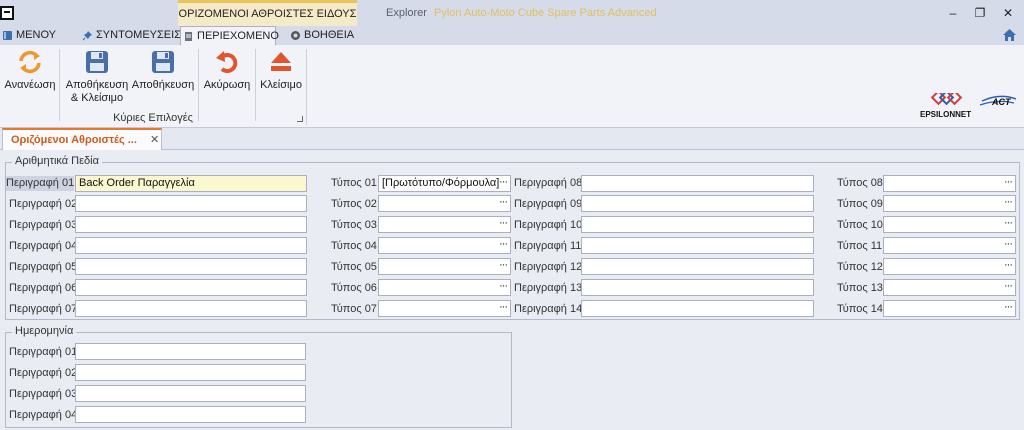  What do you see at coordinates (512, 139) in the screenshot?
I see `document-tab-strip: Οριζόμενοι Αθροιστές ... ✕` at bounding box center [512, 139].